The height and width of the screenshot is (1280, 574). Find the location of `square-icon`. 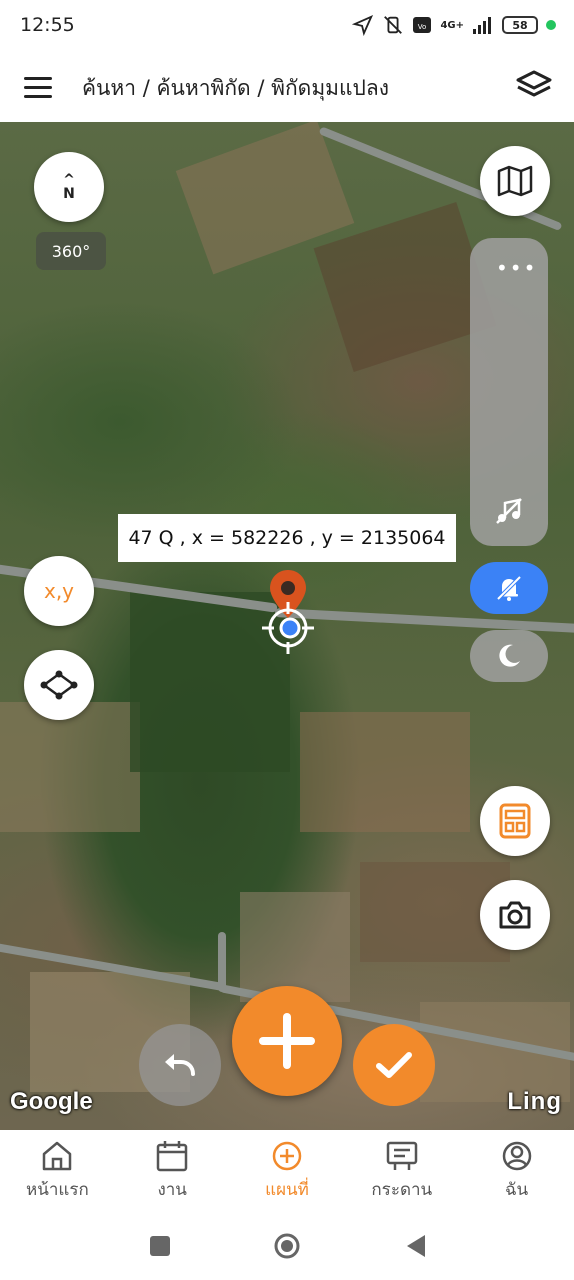

square-icon is located at coordinates (160, 1246).